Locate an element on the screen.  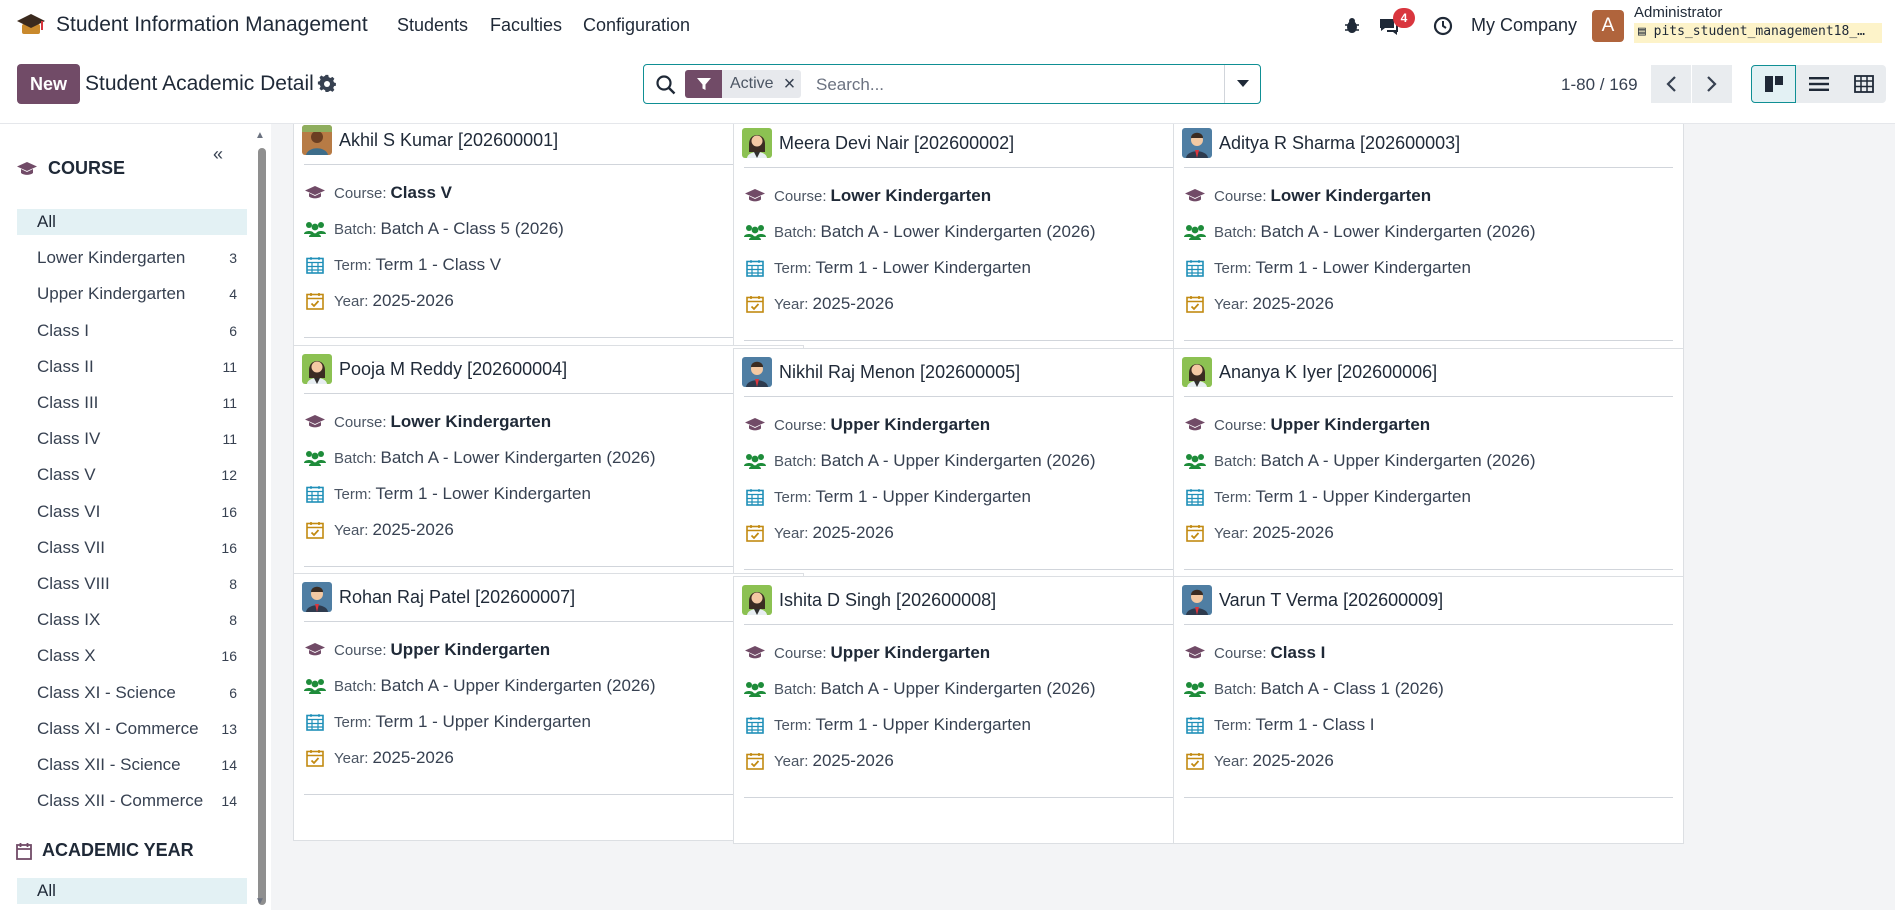
course-filter-item: Class IV 11 is located at coordinates (132, 439).